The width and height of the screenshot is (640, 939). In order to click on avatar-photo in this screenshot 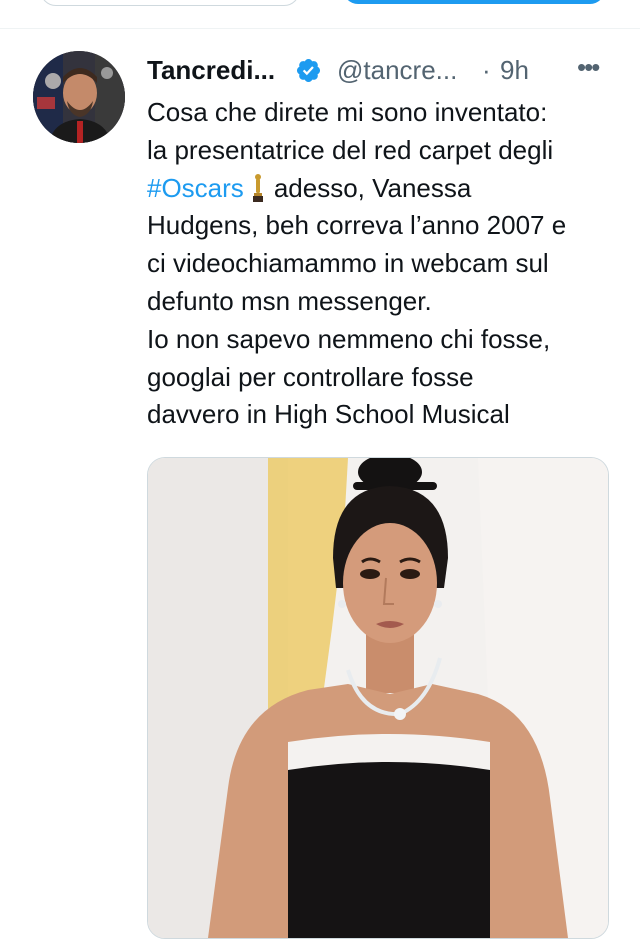, I will do `click(79, 97)`.